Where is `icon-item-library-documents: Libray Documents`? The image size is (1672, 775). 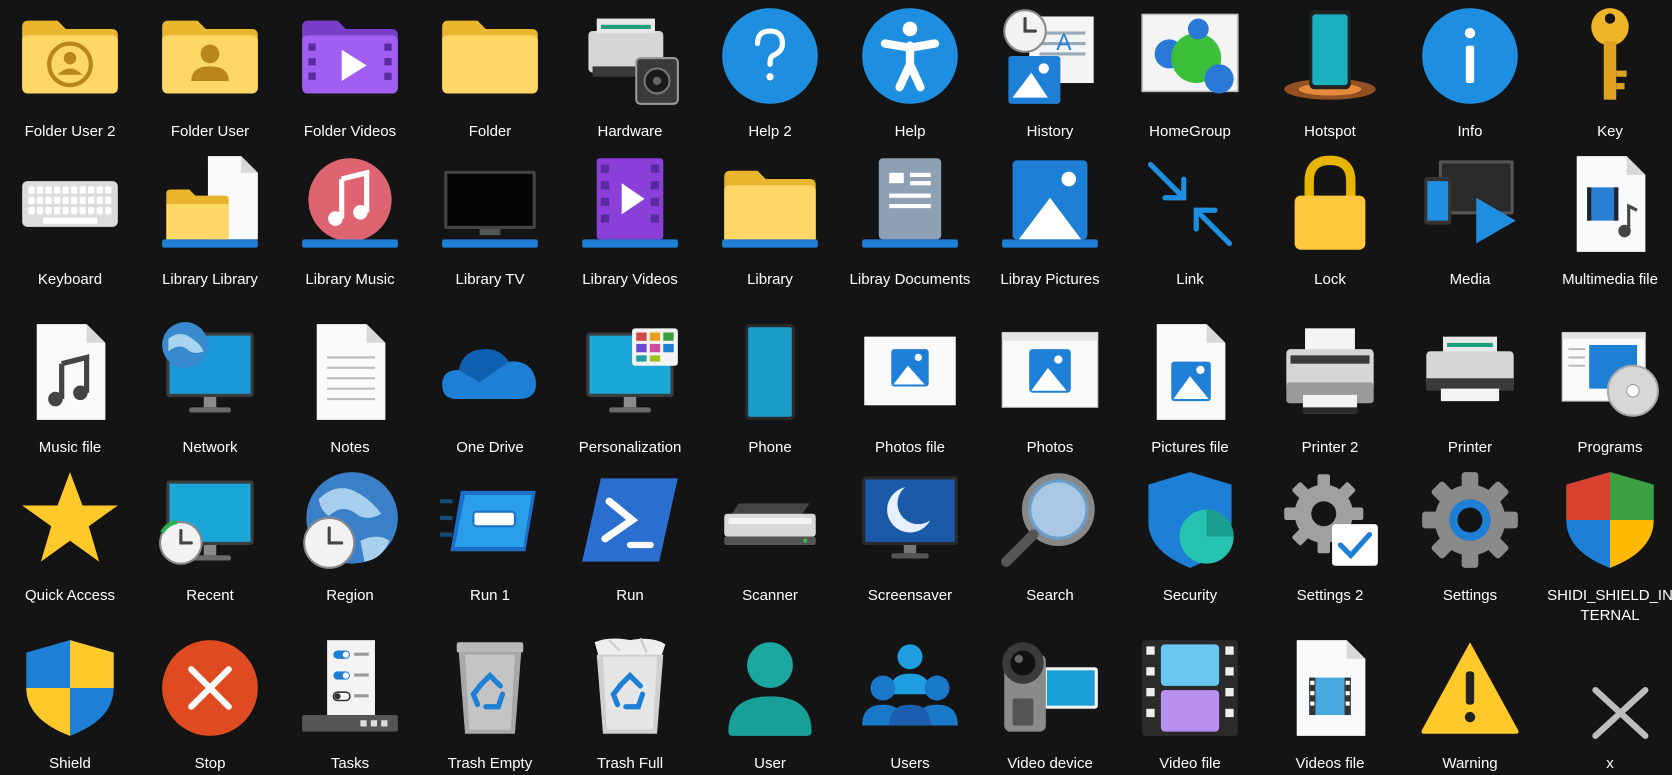
icon-item-library-documents: Libray Documents is located at coordinates (910, 219).